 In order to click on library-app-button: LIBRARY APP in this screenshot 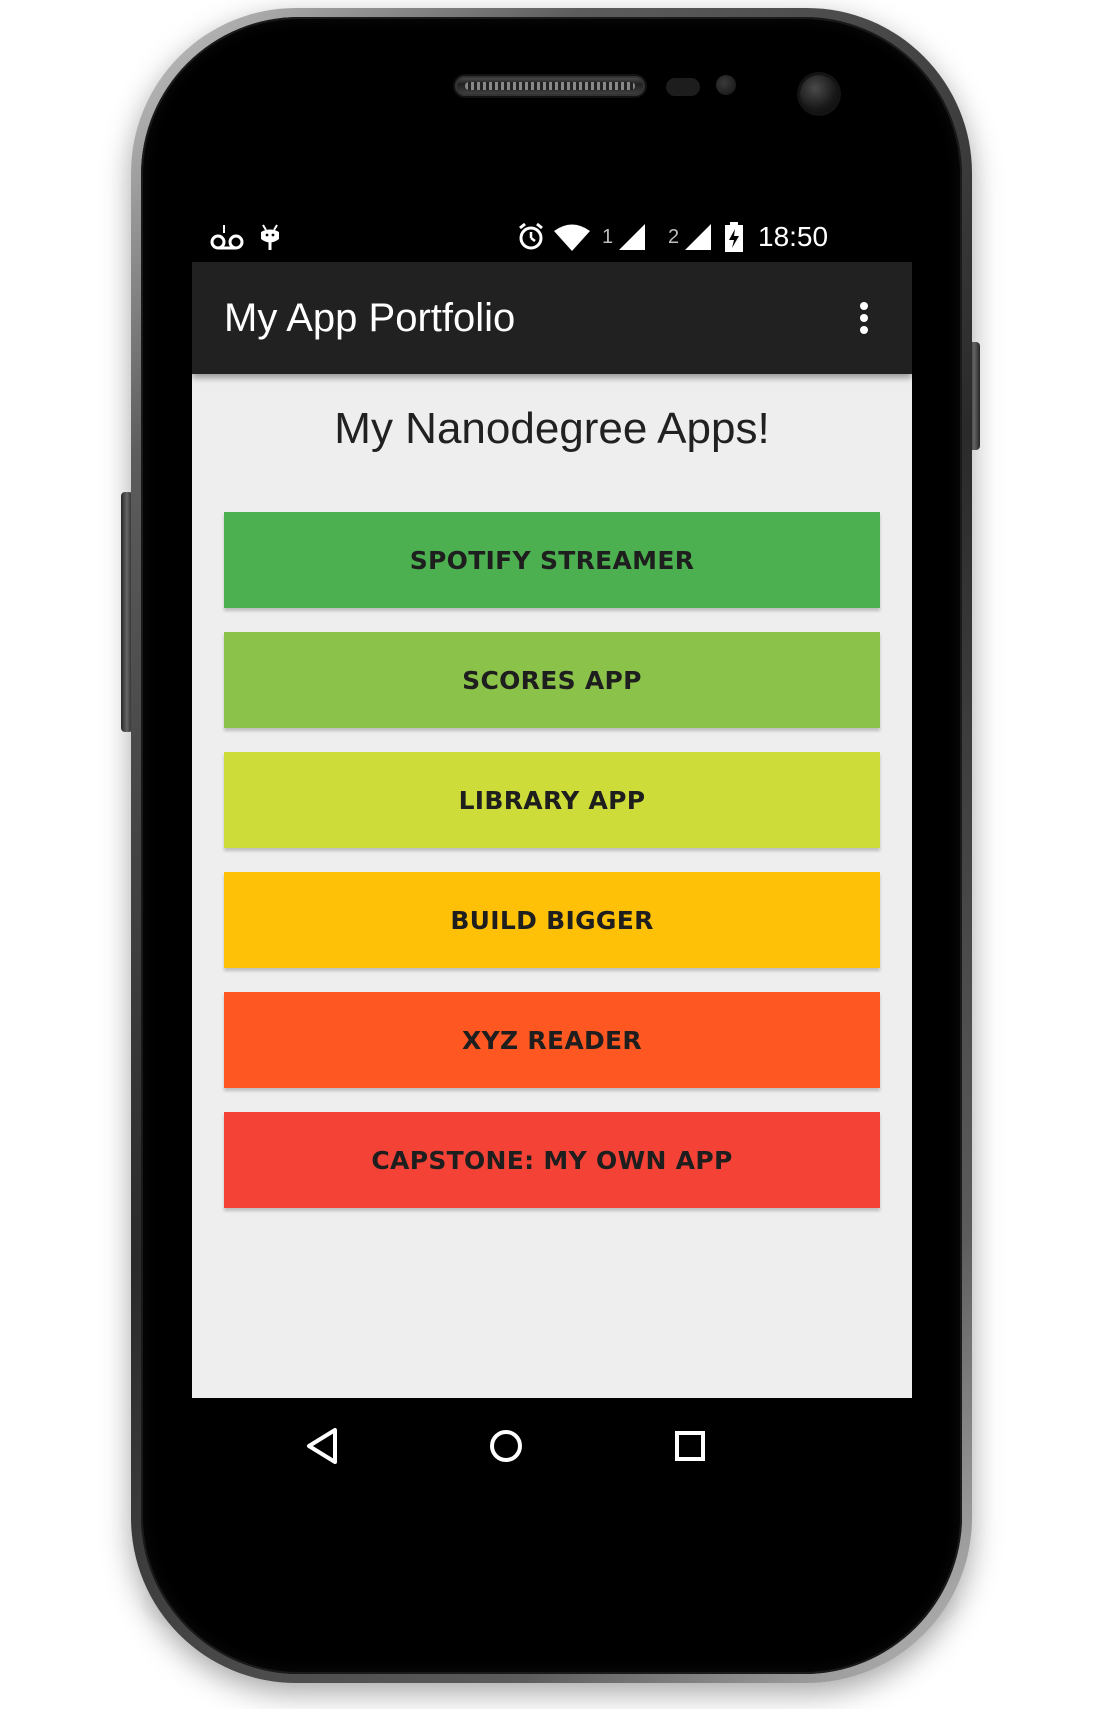, I will do `click(552, 800)`.